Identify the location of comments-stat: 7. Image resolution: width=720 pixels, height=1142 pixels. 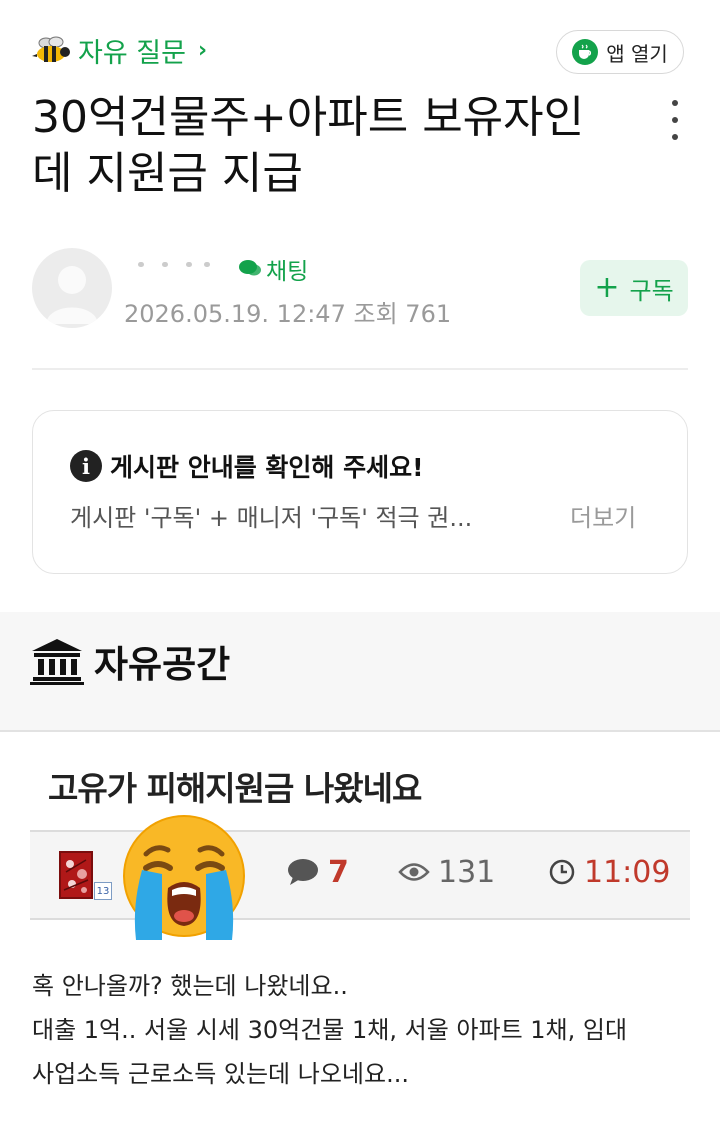
(317, 872).